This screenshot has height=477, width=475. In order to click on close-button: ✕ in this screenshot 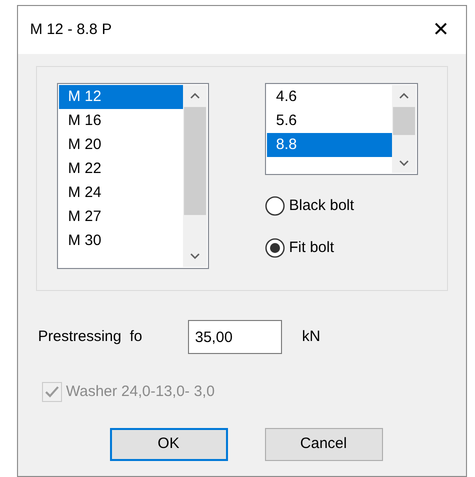, I will do `click(441, 30)`.